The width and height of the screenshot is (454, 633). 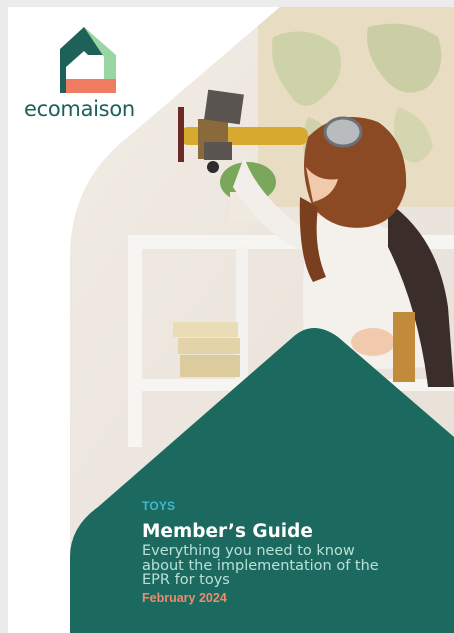 What do you see at coordinates (227, 531) in the screenshot?
I see `guide-title: Member’s Guide` at bounding box center [227, 531].